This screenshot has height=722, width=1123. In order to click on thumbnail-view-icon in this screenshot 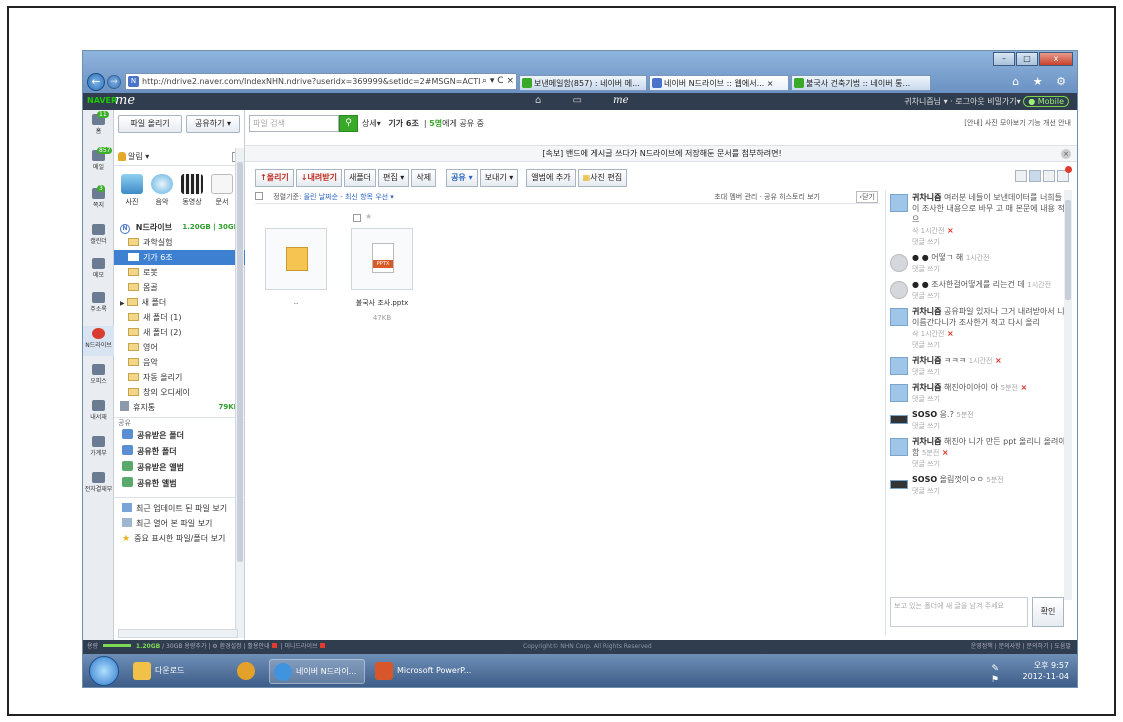, I will do `click(1035, 176)`.